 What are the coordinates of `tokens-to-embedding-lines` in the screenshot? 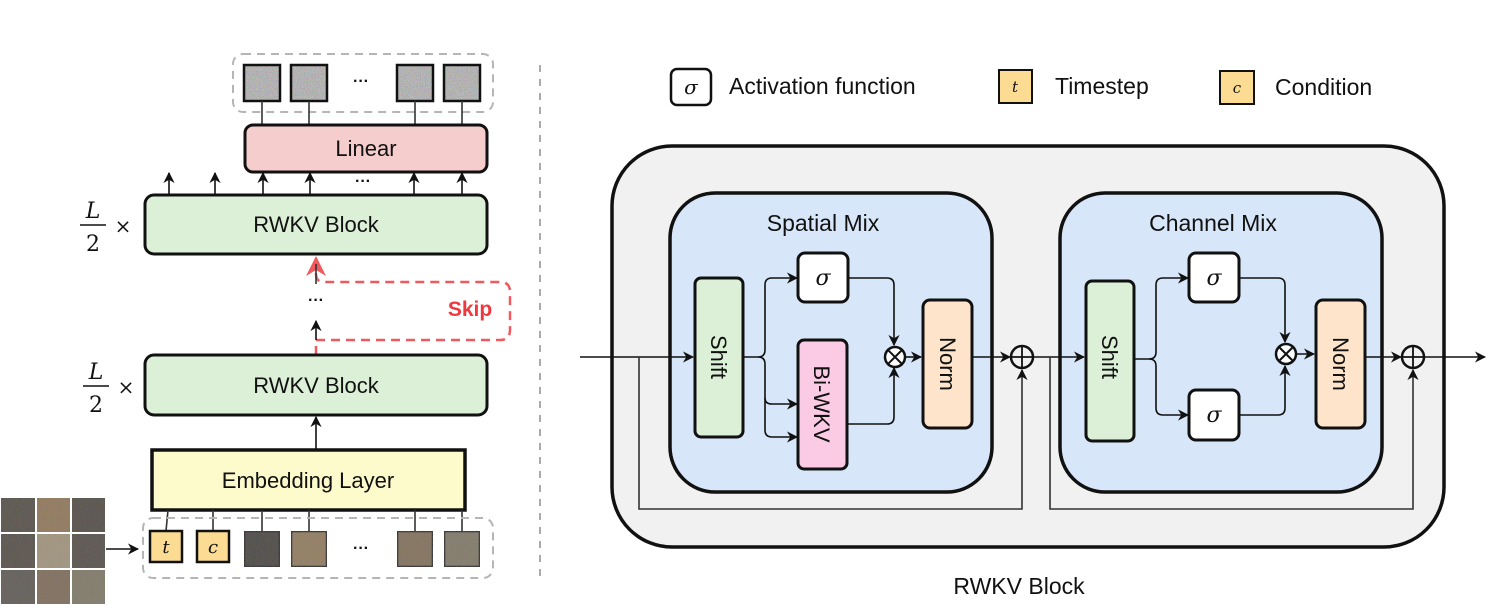 It's located at (314, 520).